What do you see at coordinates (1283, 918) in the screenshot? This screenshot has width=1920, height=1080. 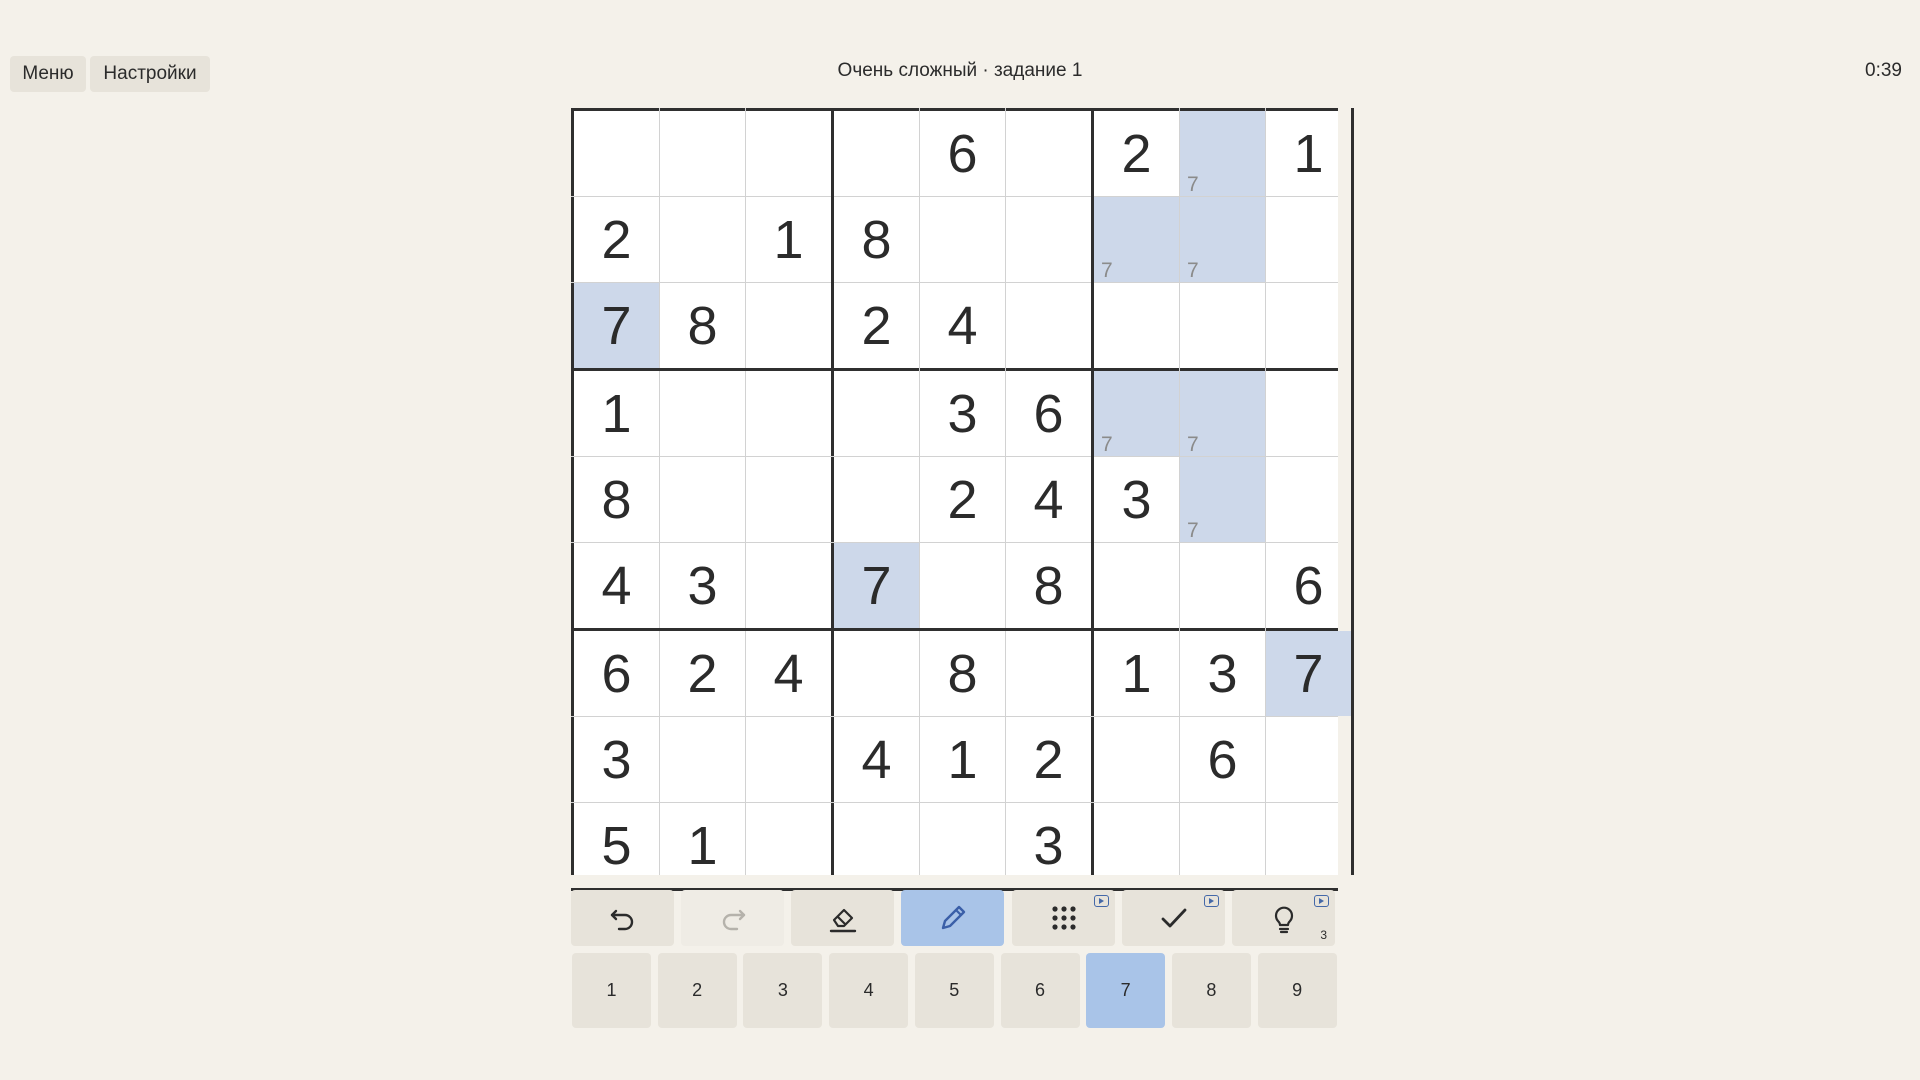 I see `hint-button: 3` at bounding box center [1283, 918].